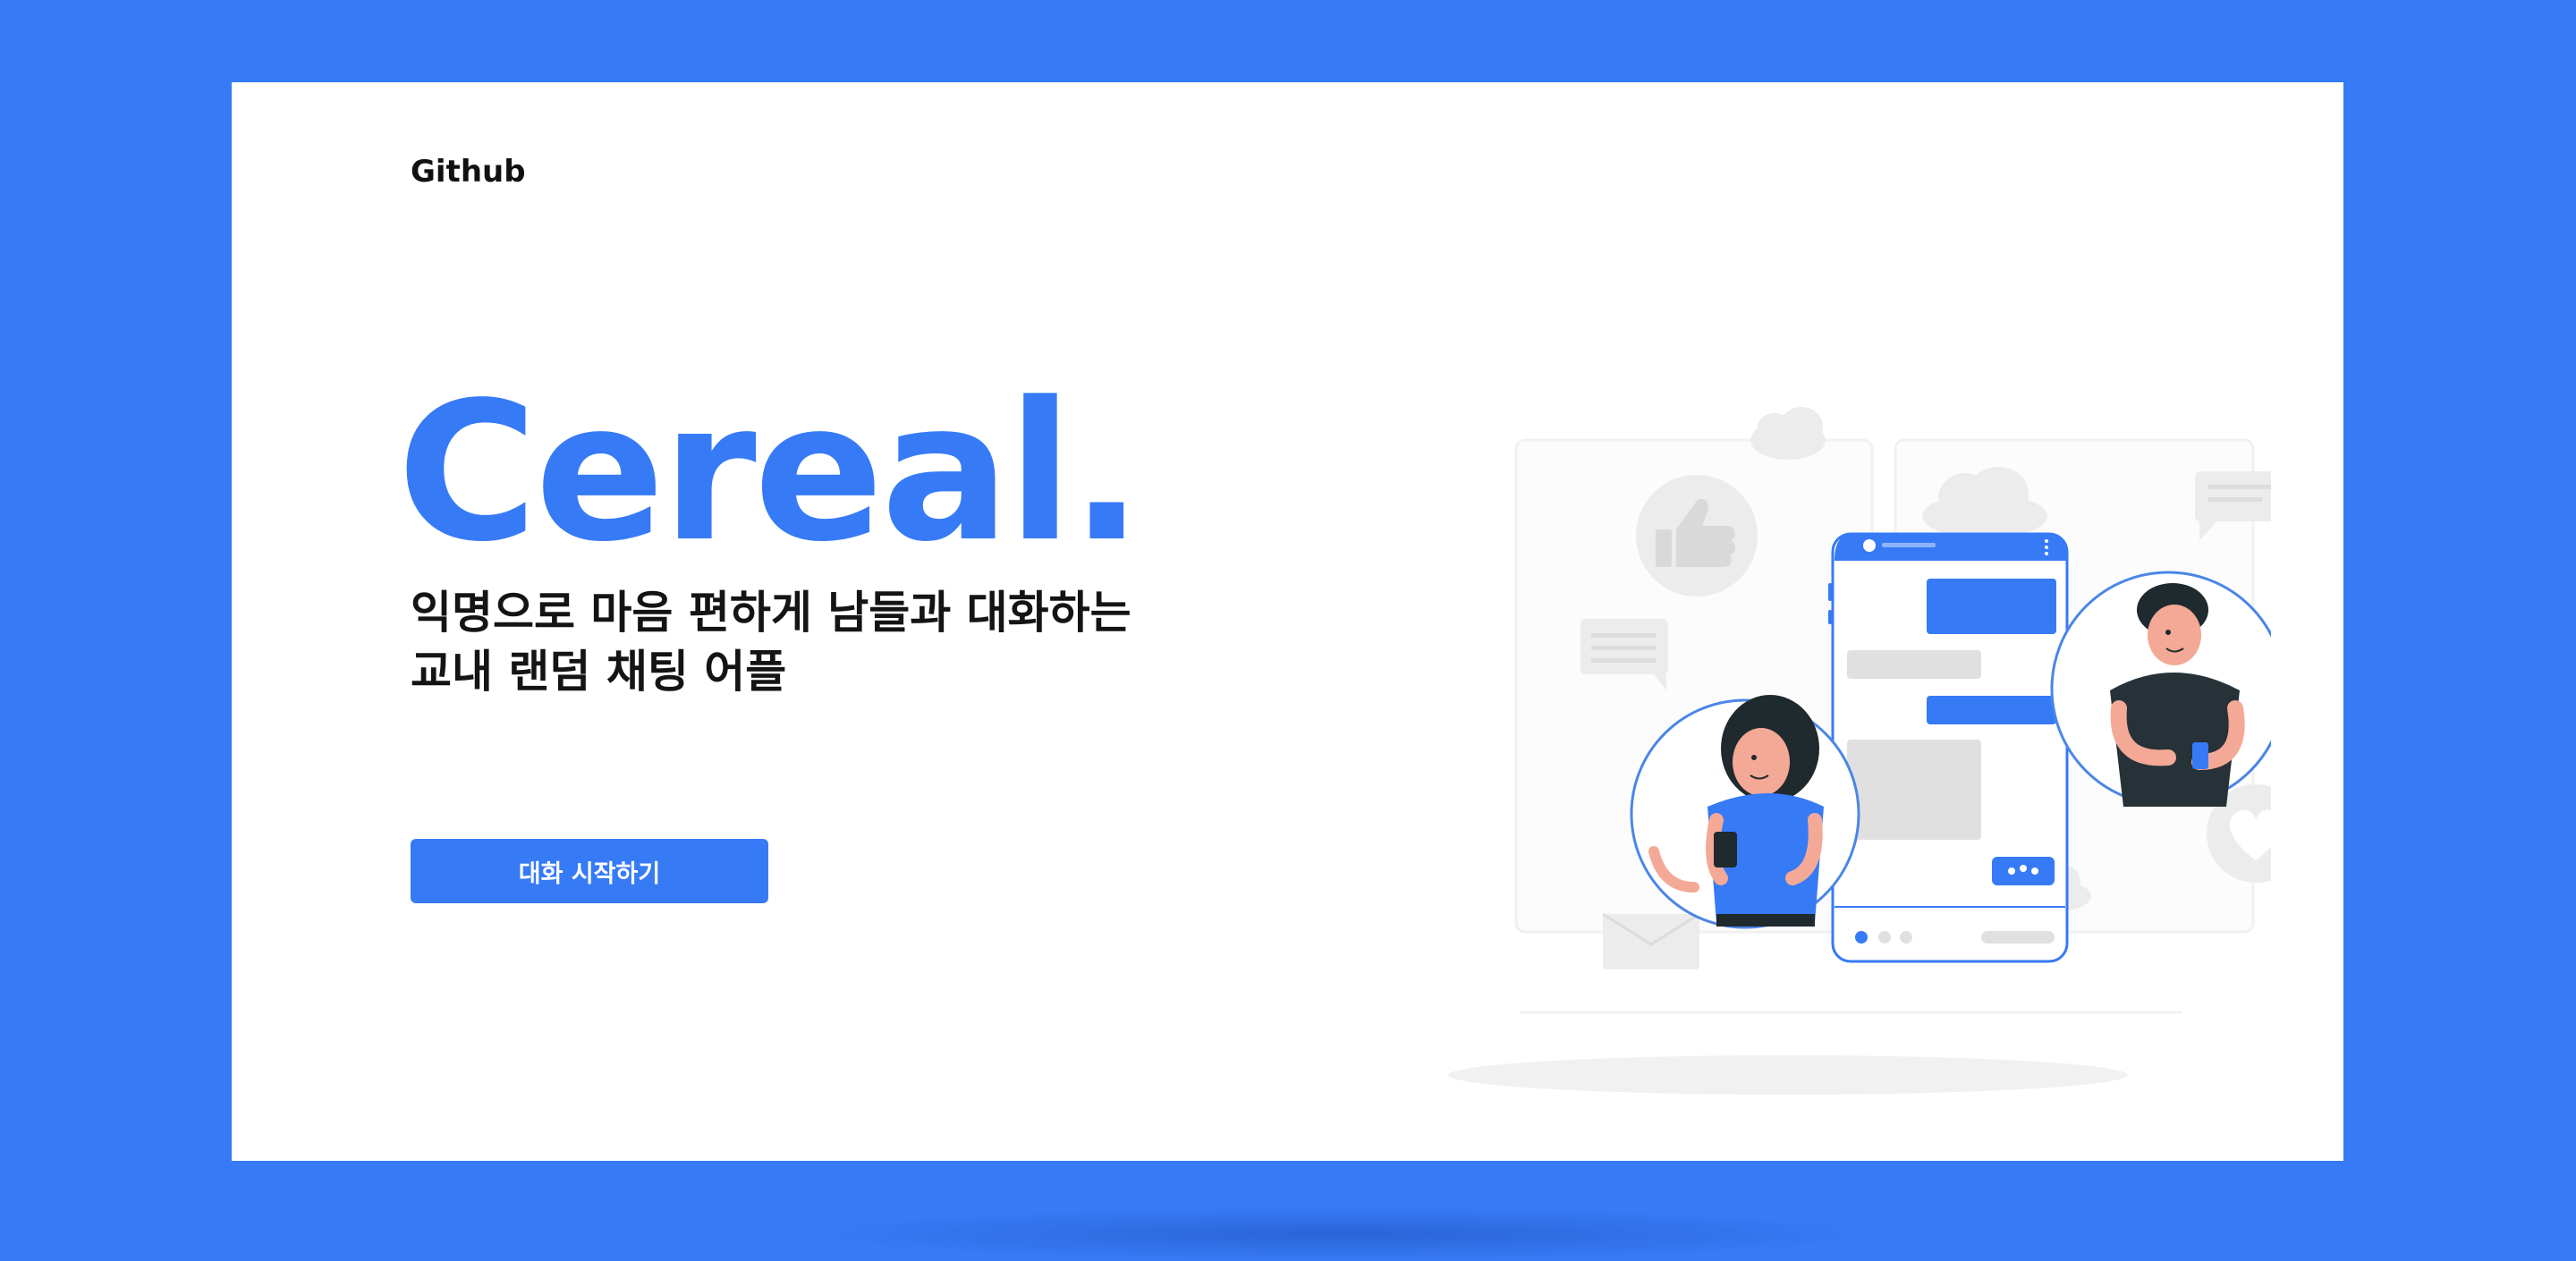 The image size is (2576, 1261). I want to click on floor-shadow, so click(1788, 1075).